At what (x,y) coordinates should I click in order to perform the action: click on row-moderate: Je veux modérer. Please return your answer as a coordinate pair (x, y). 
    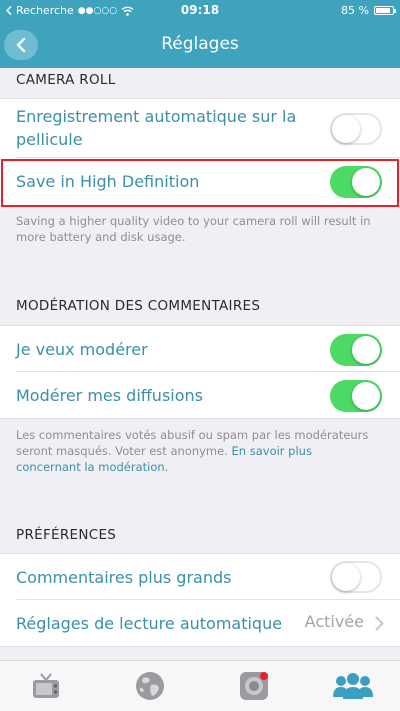
    Looking at the image, I should click on (200, 348).